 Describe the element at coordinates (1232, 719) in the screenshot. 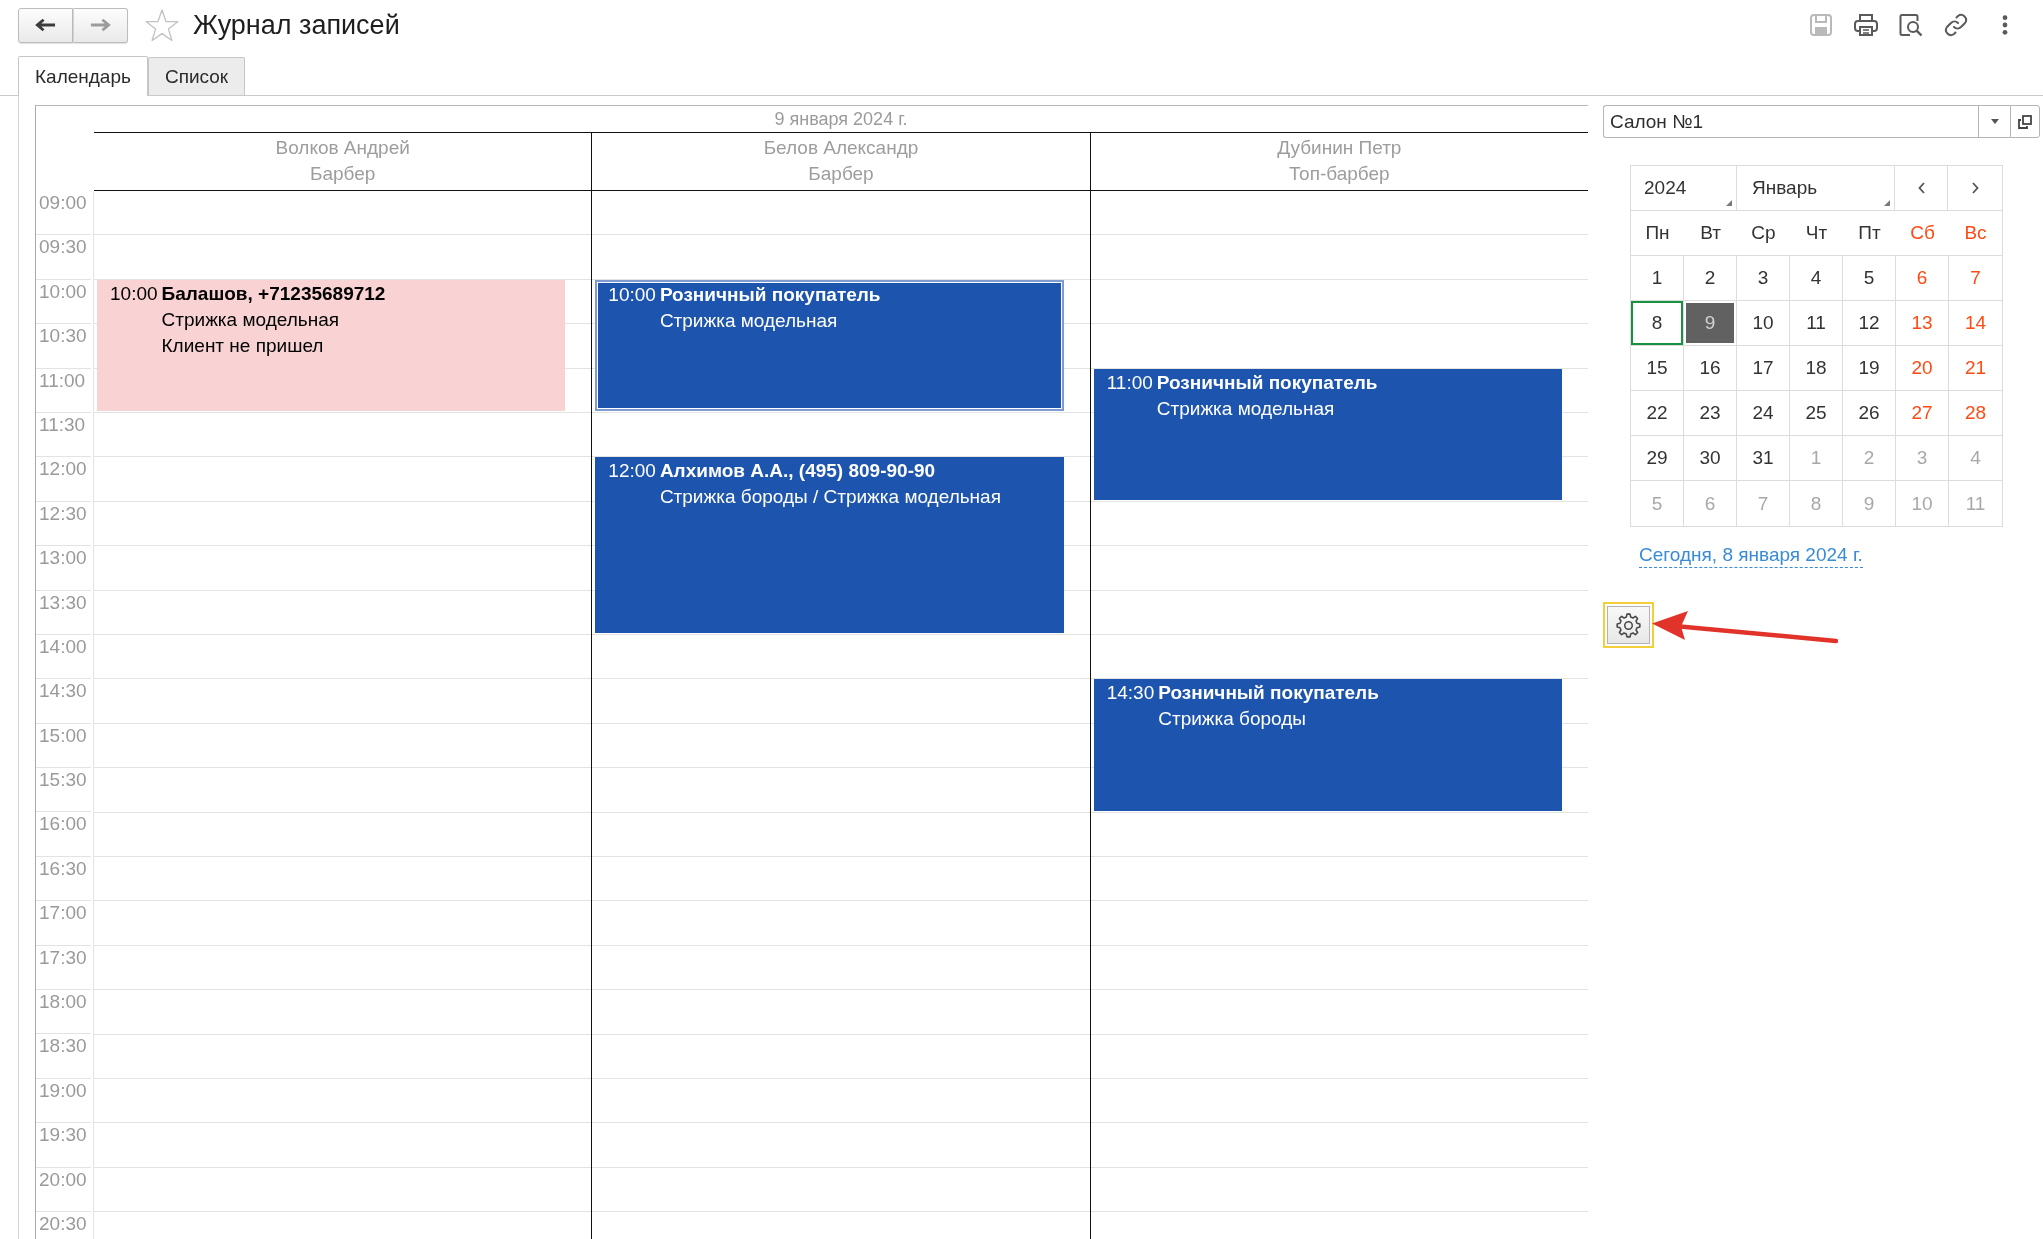

I see `appointment-detail: Стрижка бороды` at that location.